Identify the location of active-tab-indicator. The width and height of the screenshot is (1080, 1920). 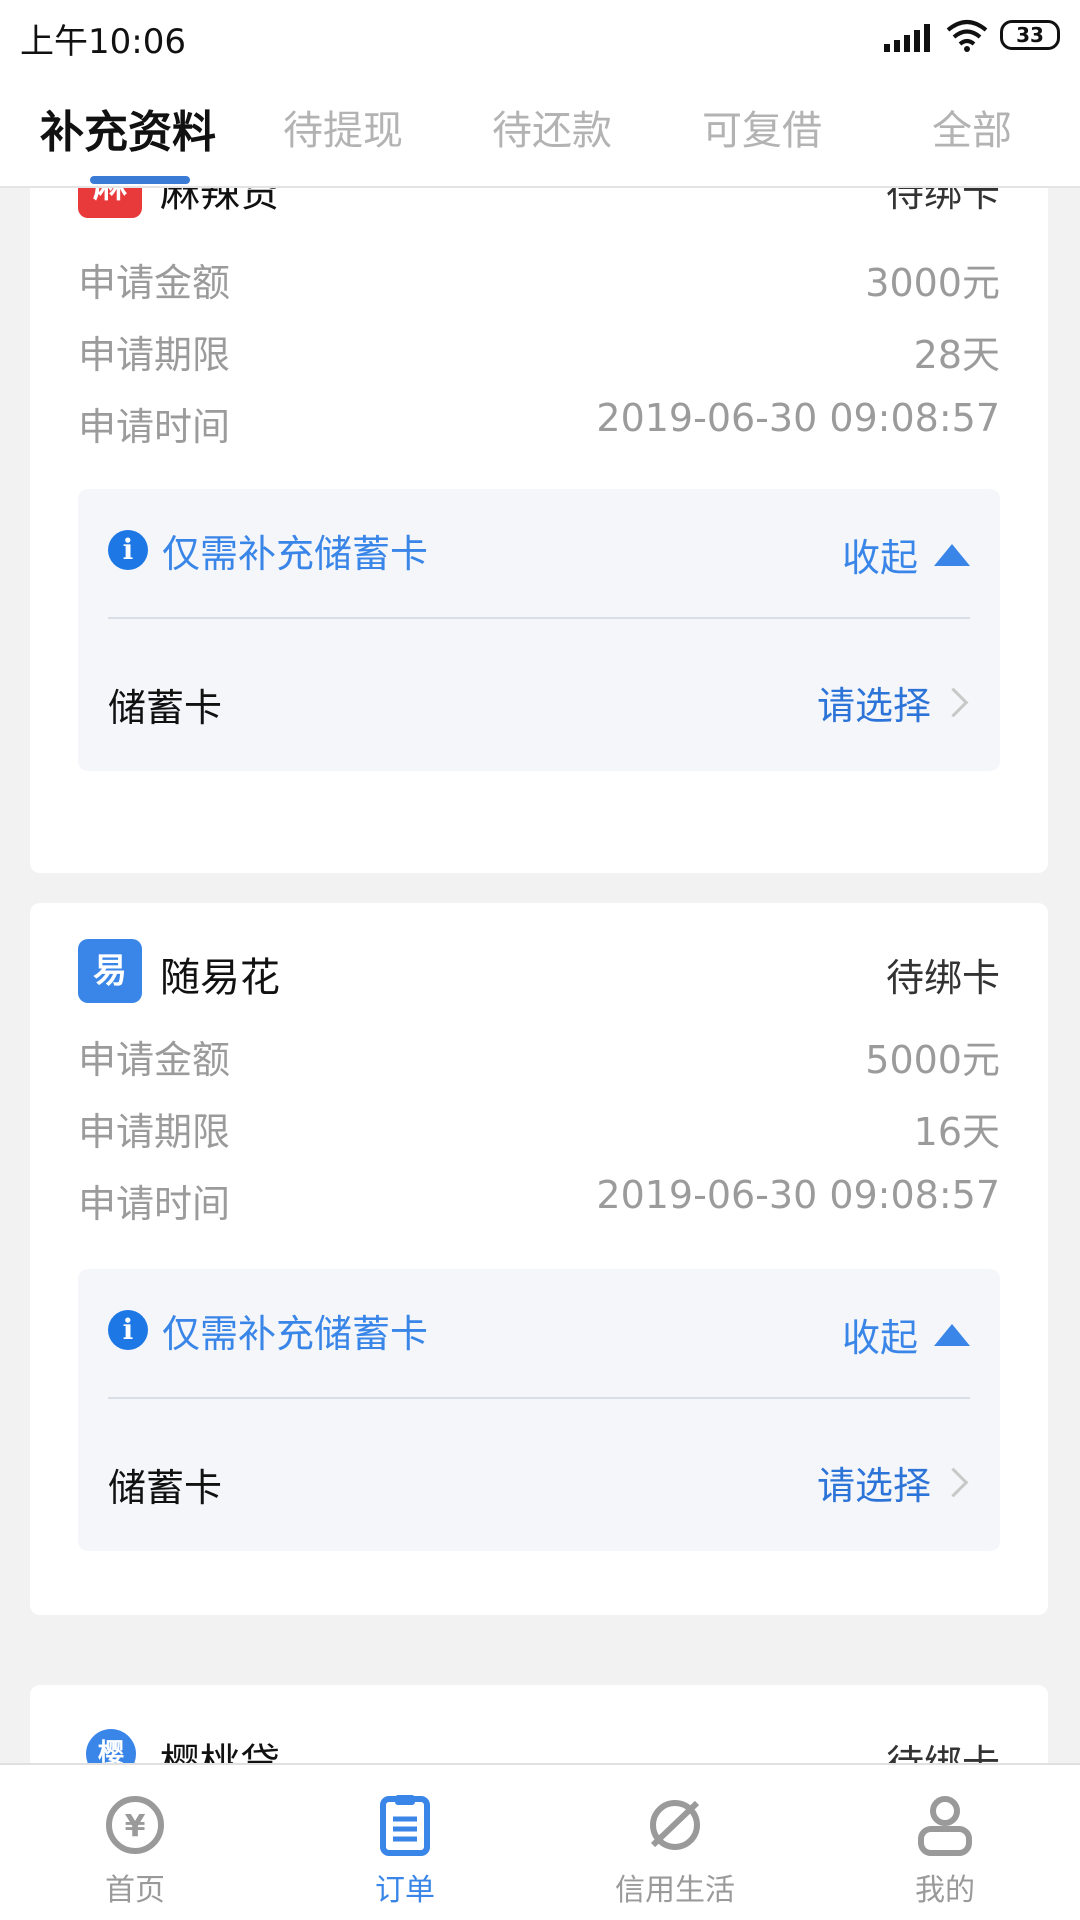
(140, 180).